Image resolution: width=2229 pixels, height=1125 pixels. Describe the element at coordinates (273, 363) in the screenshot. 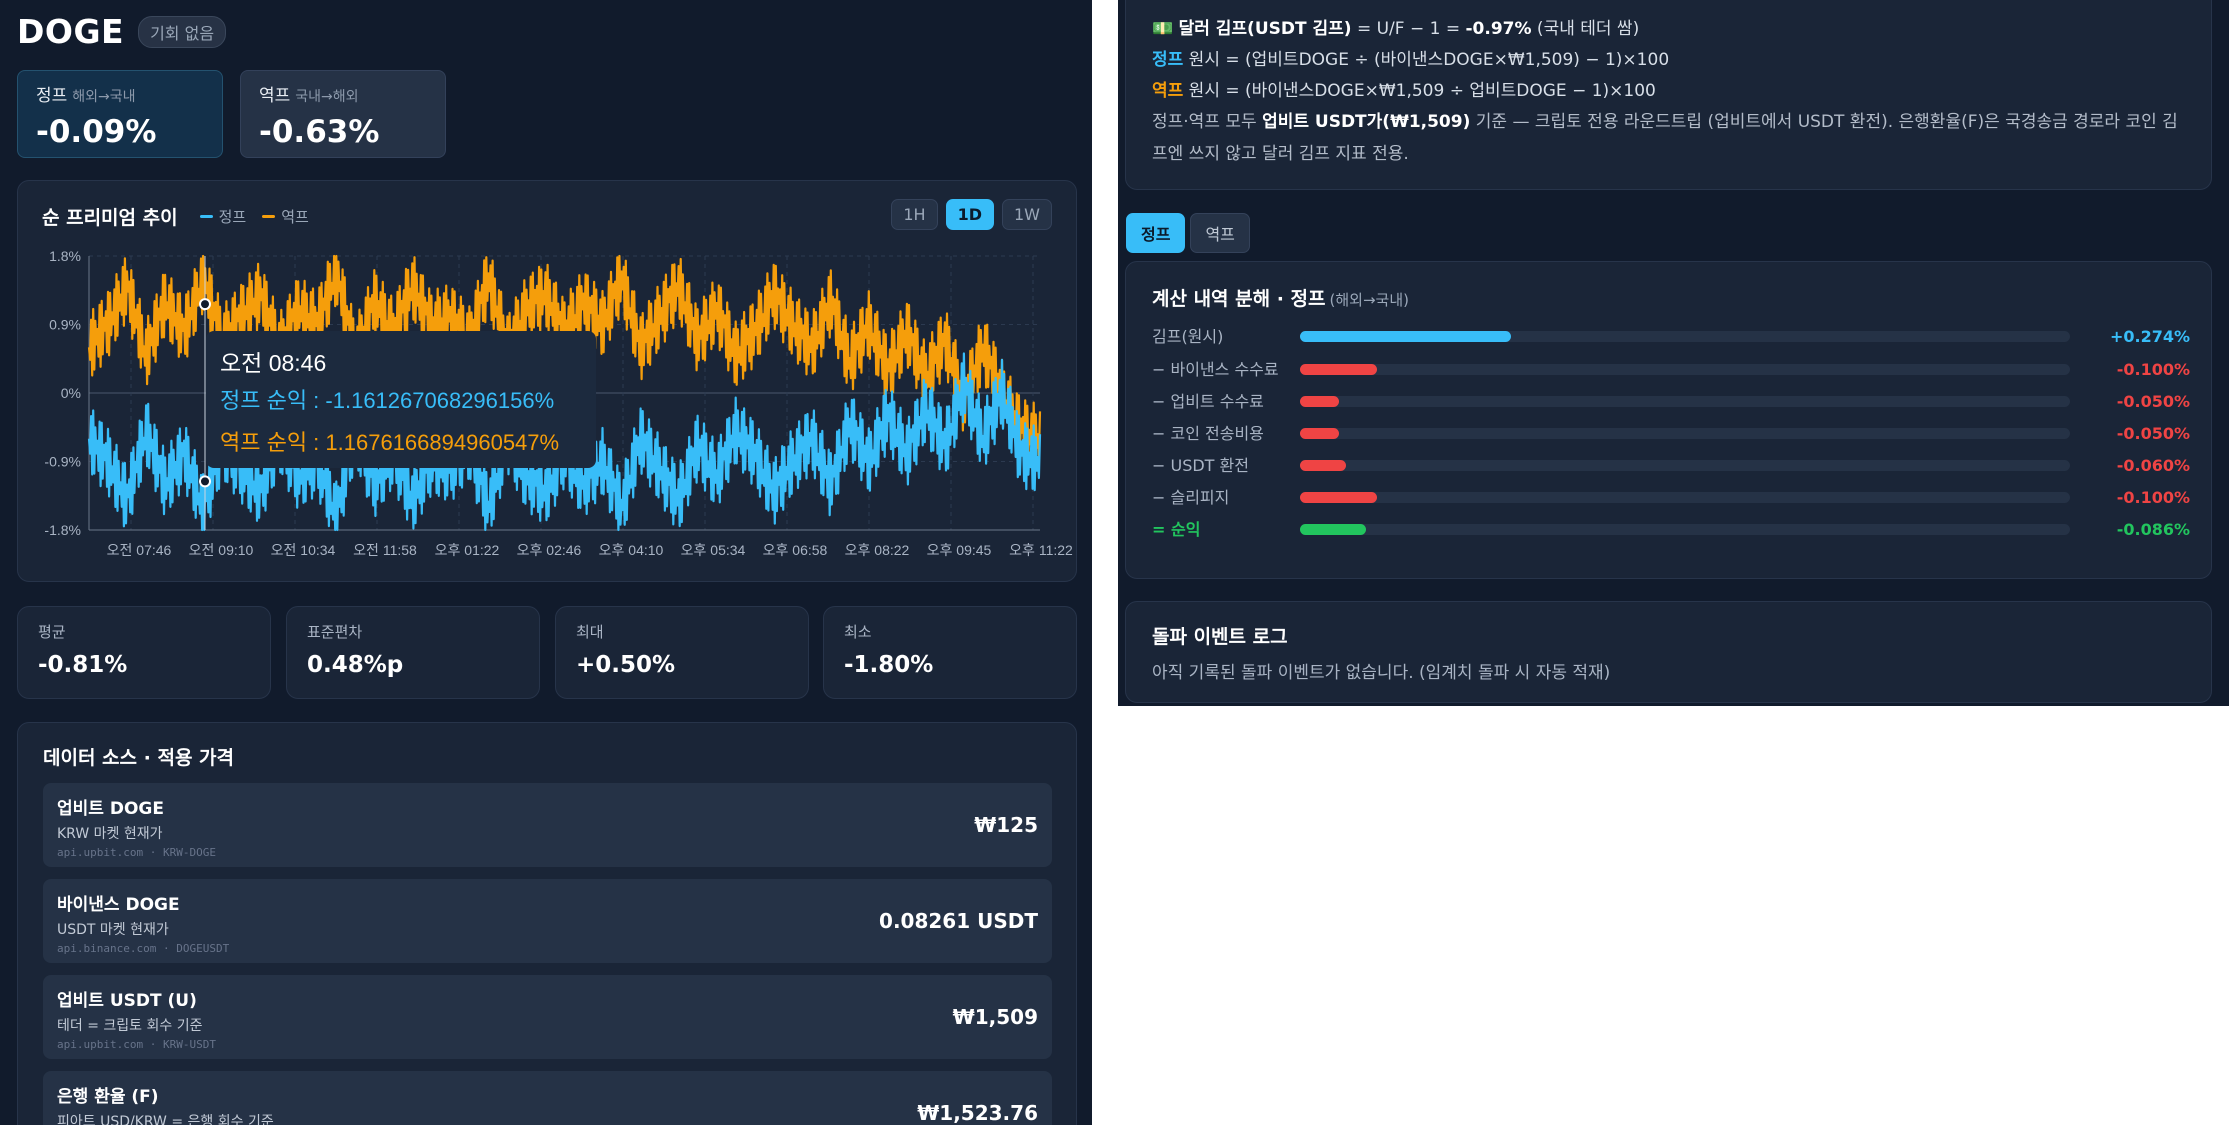

I see `tooltip-time: 오전 08:46` at that location.